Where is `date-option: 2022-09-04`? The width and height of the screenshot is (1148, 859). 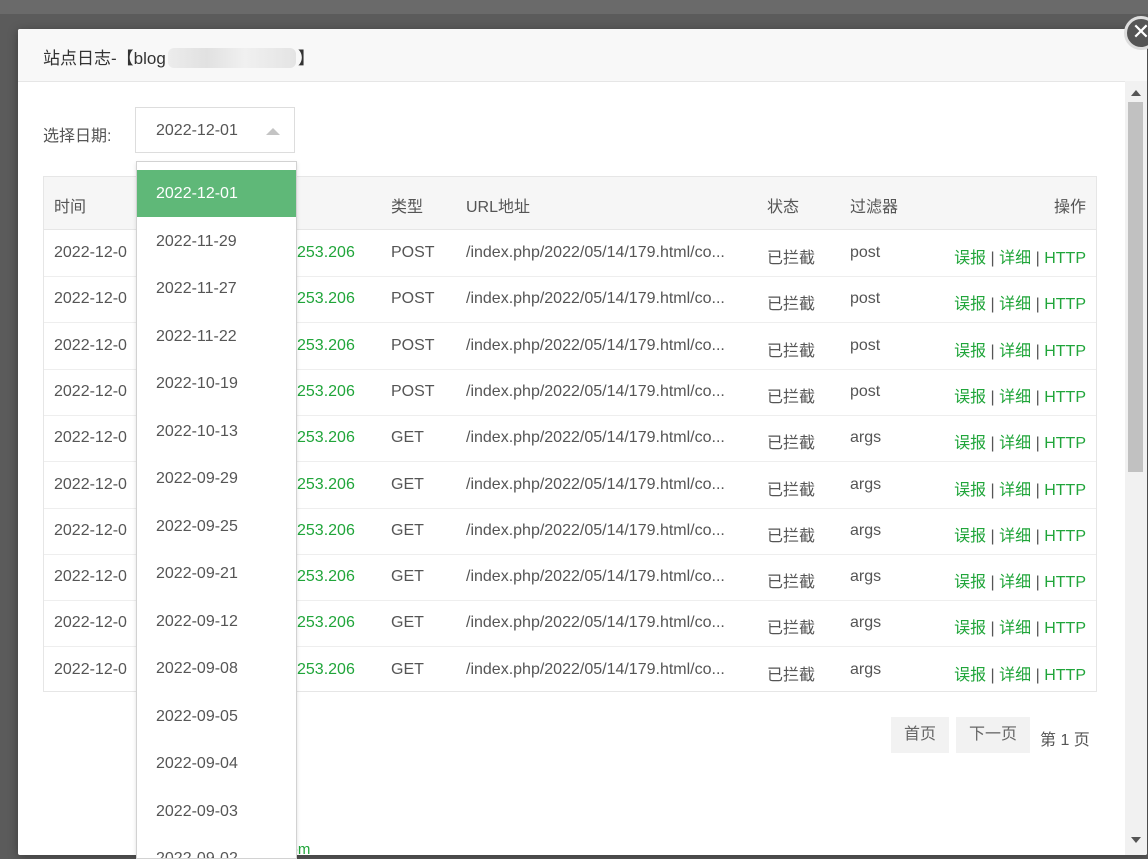
date-option: 2022-09-04 is located at coordinates (216, 763).